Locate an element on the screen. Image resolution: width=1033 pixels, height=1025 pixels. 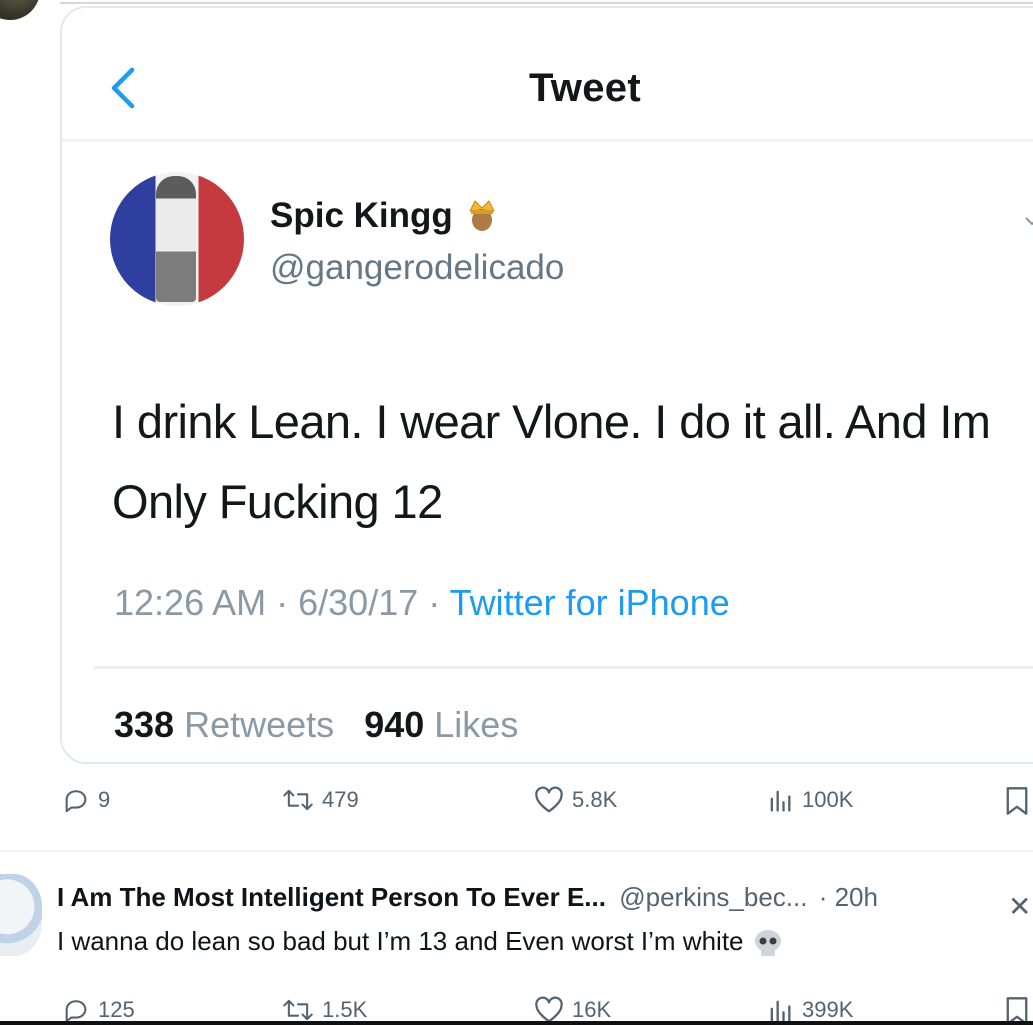
views-button: 100K is located at coordinates (809, 800).